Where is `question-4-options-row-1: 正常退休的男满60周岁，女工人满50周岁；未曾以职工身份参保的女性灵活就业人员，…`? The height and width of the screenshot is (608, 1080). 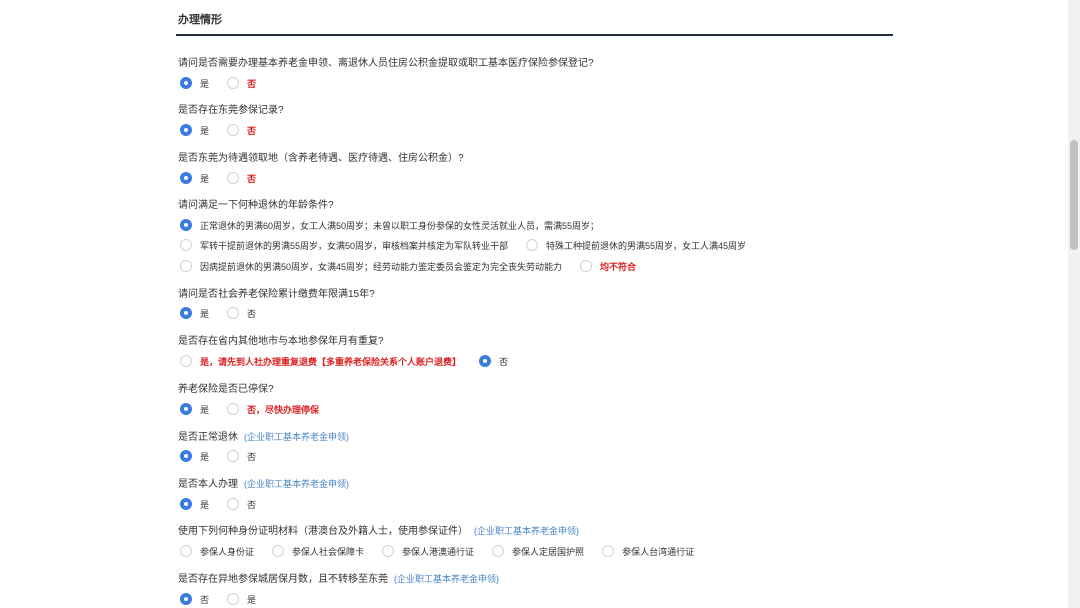
question-4-options-row-1: 正常退休的男满60周岁，女工人满50周岁；未曾以职工身份参保的女性灵活就业人员，… is located at coordinates (398, 225).